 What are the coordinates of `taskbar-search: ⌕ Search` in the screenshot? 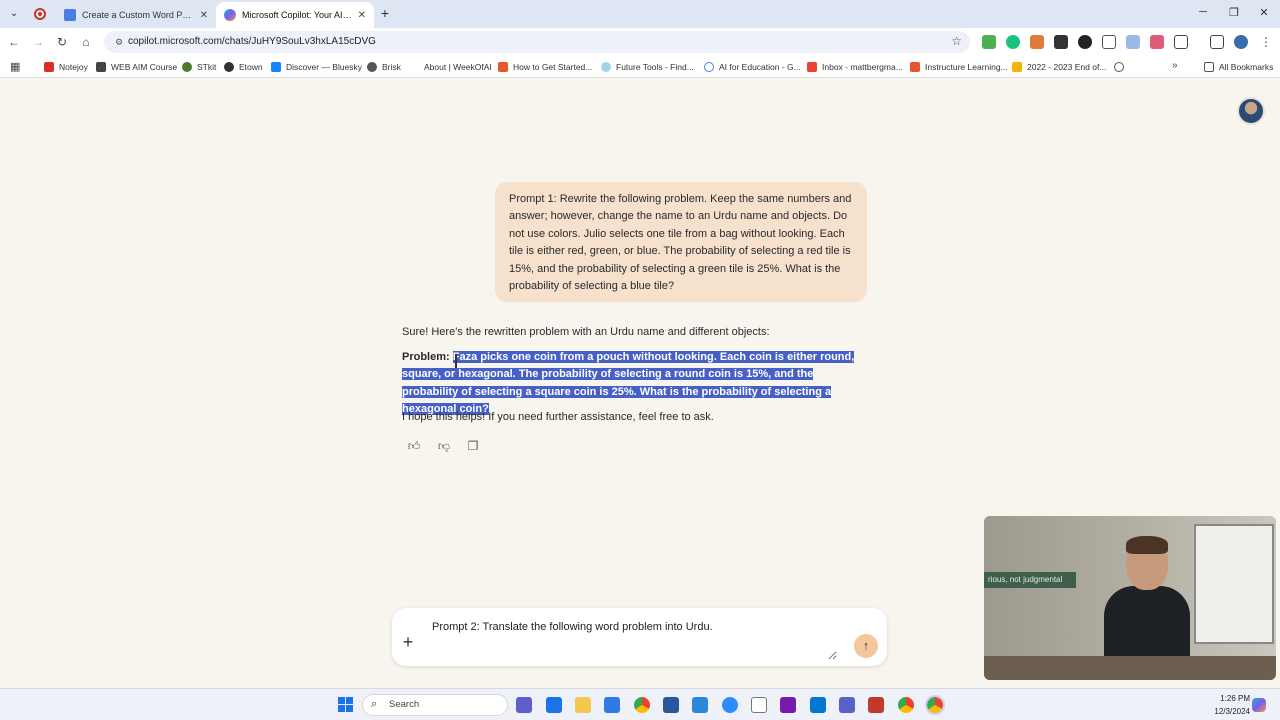 It's located at (435, 705).